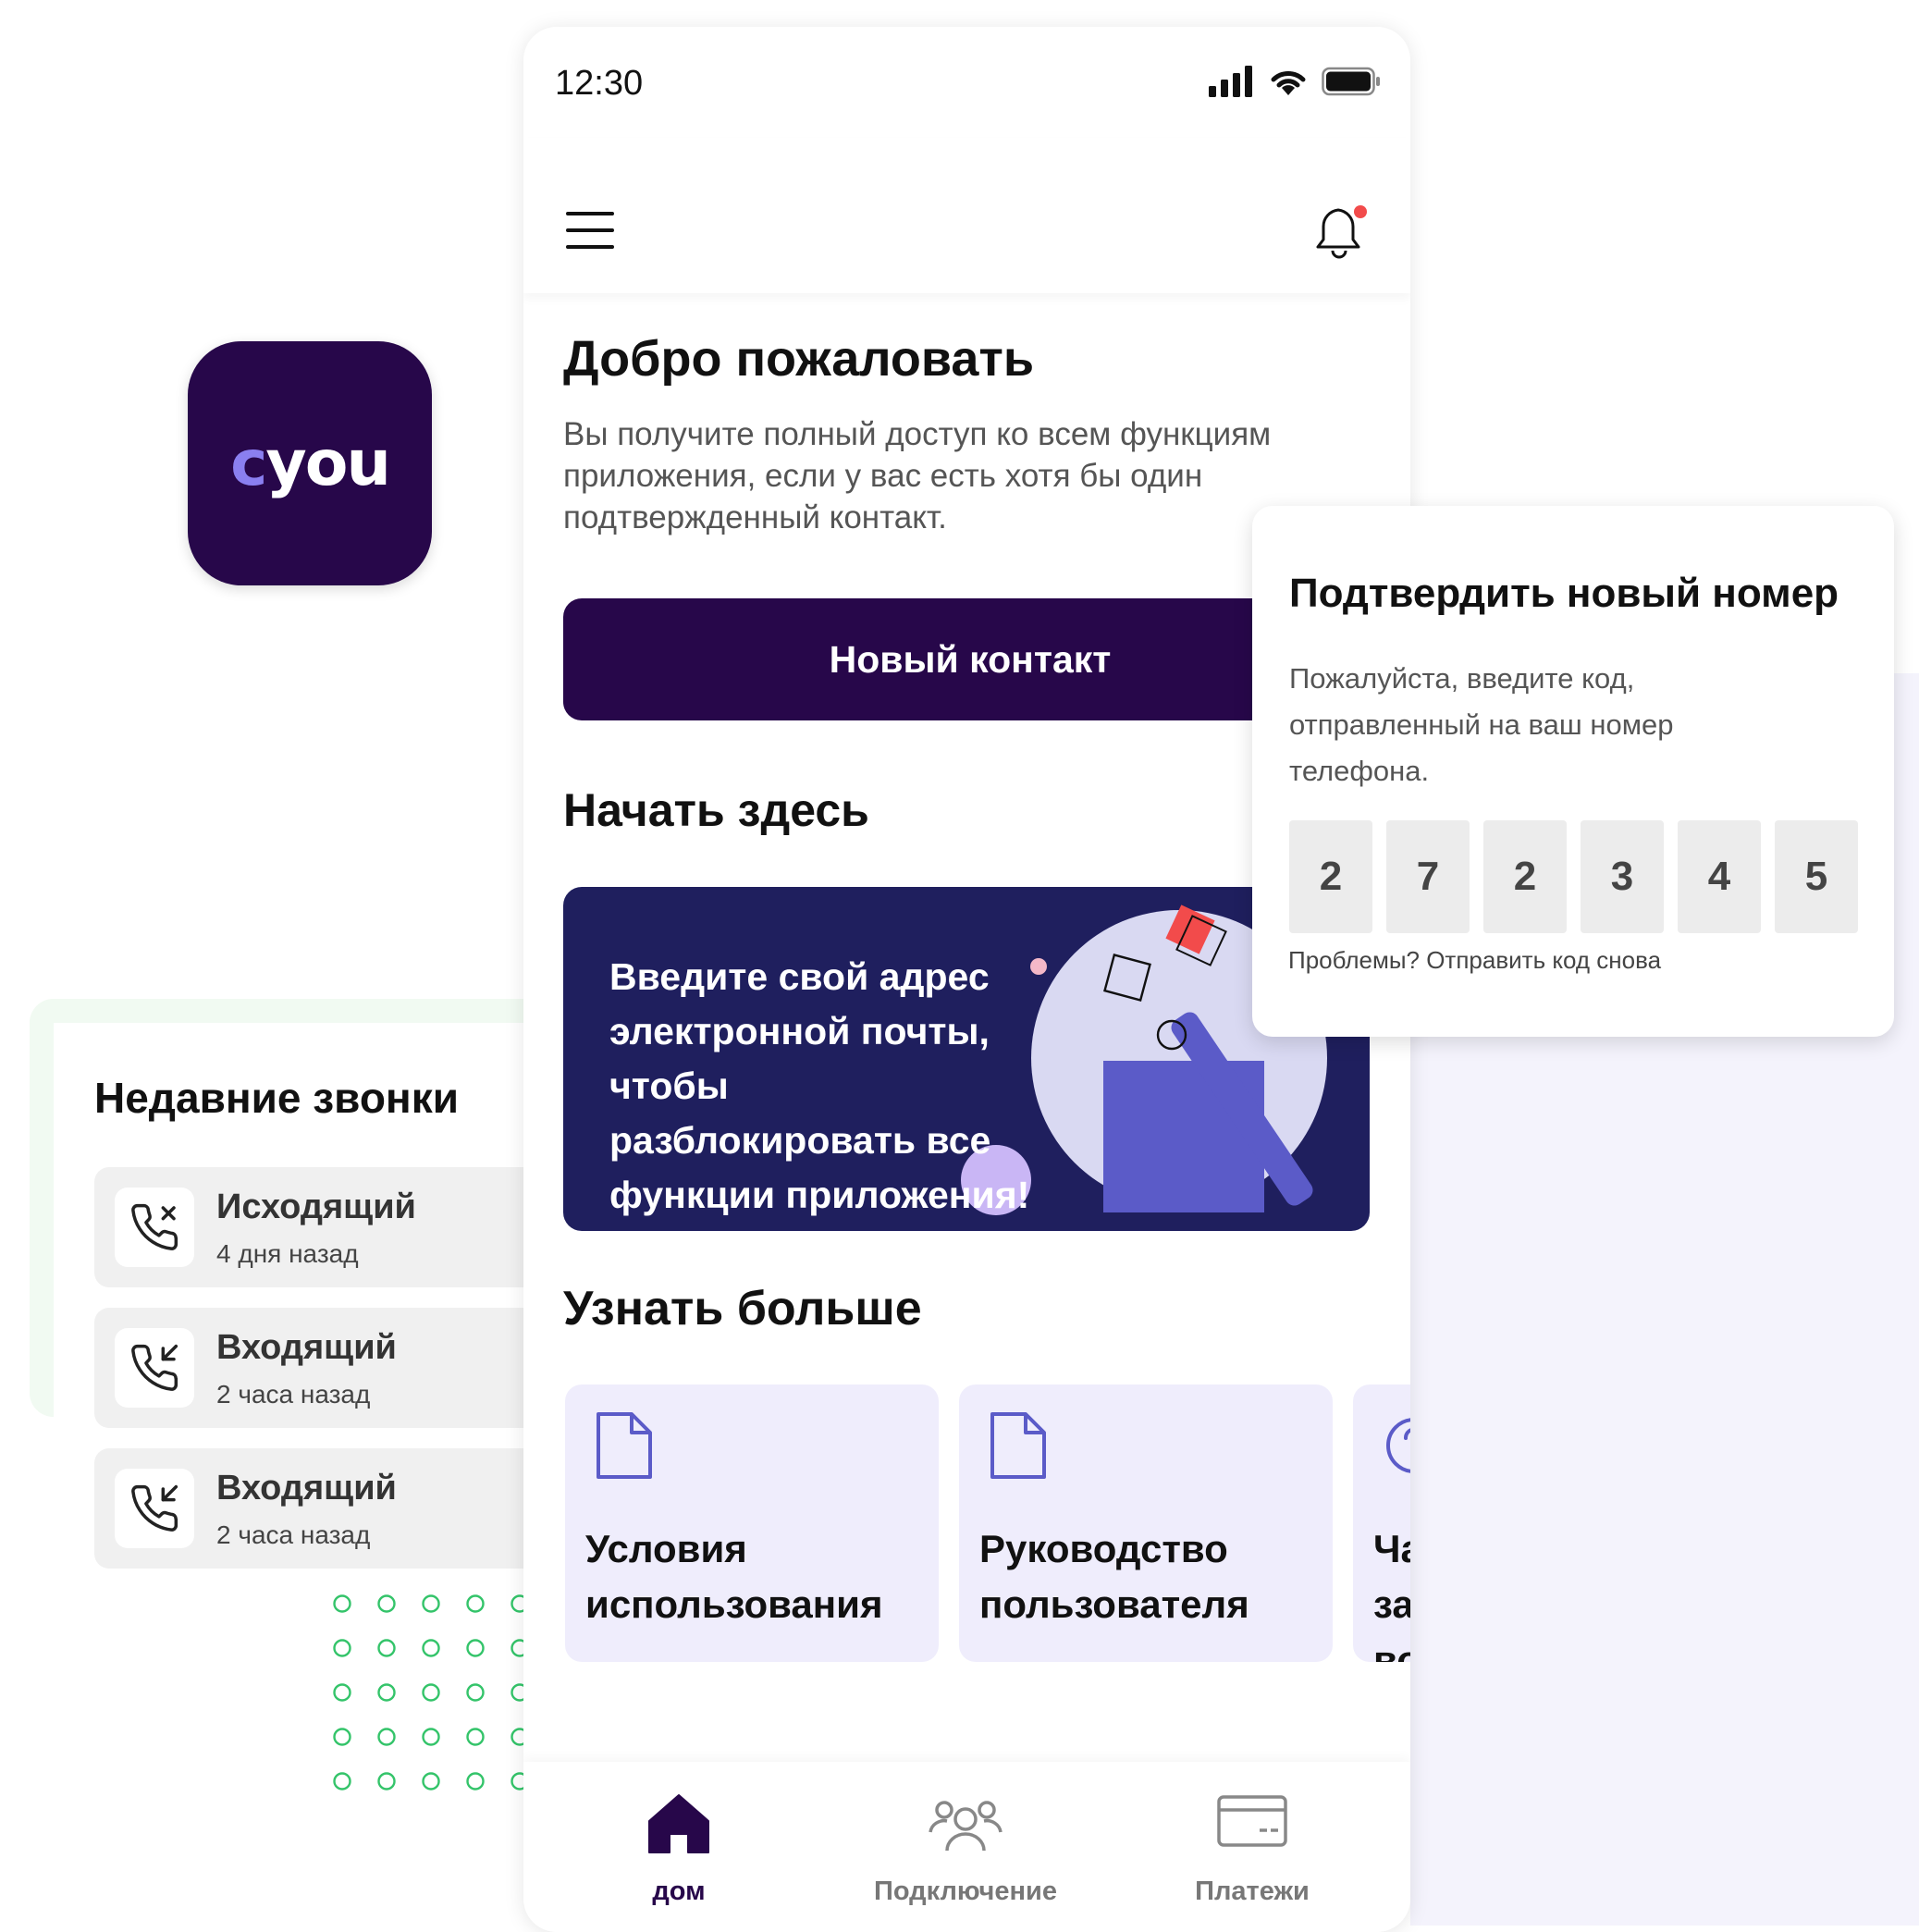  Describe the element at coordinates (316, 1207) in the screenshot. I see `call-type: Исходящий` at that location.